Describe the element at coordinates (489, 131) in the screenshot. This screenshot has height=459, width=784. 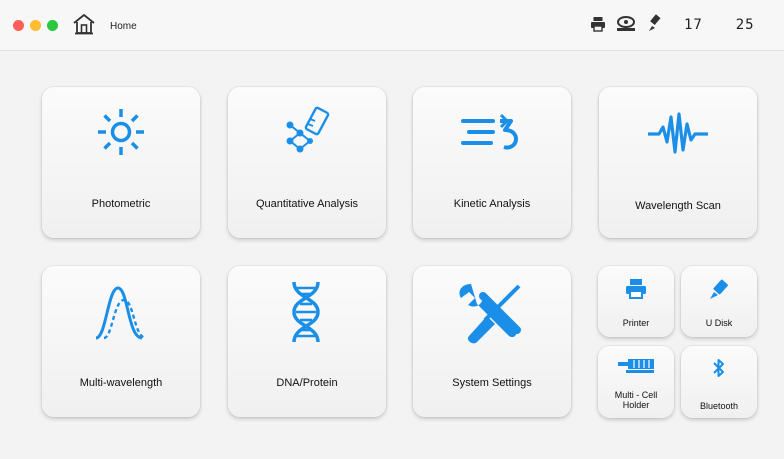
I see `kinetic-speed-icon` at that location.